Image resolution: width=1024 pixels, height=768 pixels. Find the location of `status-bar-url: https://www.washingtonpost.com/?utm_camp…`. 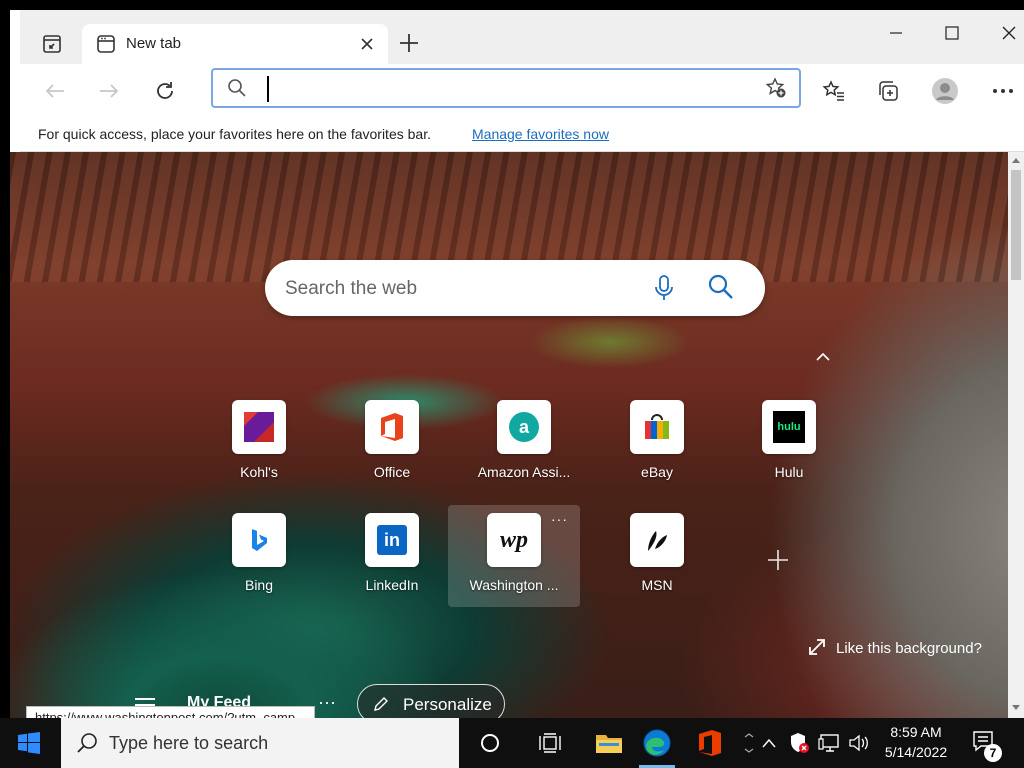

status-bar-url: https://www.washingtonpost.com/?utm_camp… is located at coordinates (170, 712).